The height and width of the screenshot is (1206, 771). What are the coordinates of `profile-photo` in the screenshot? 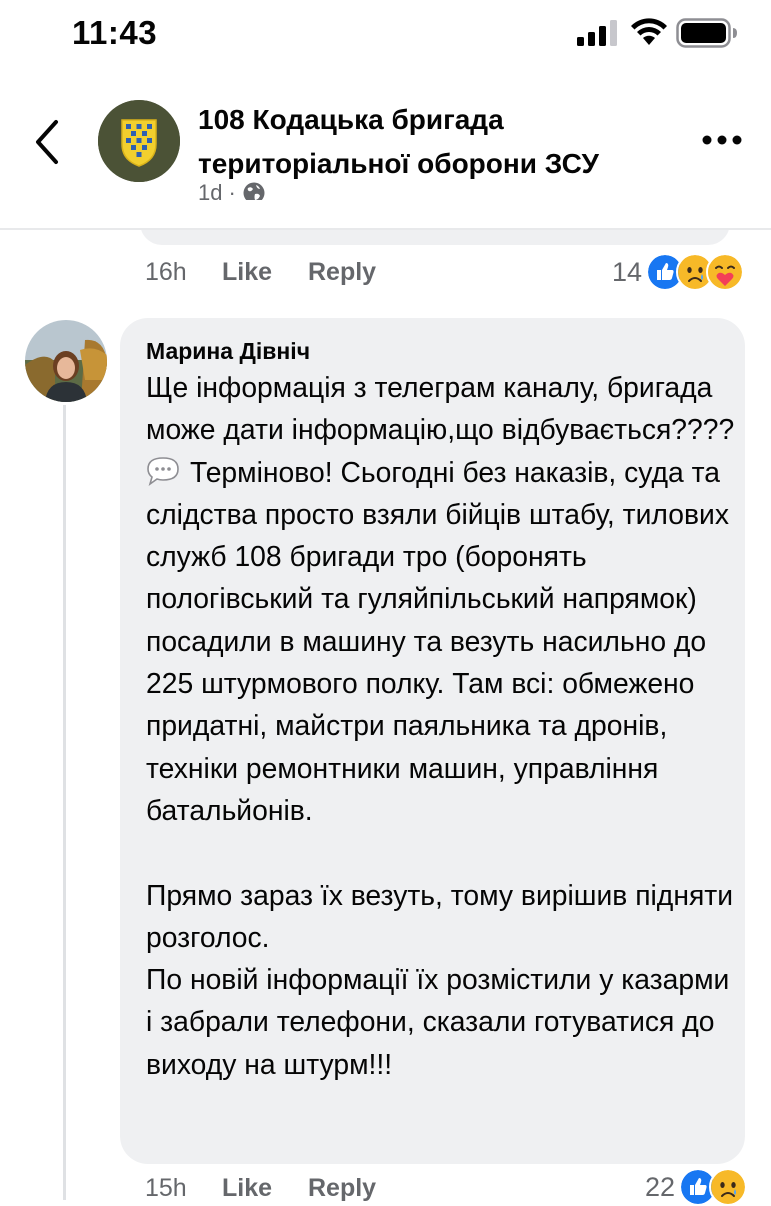 It's located at (66, 361).